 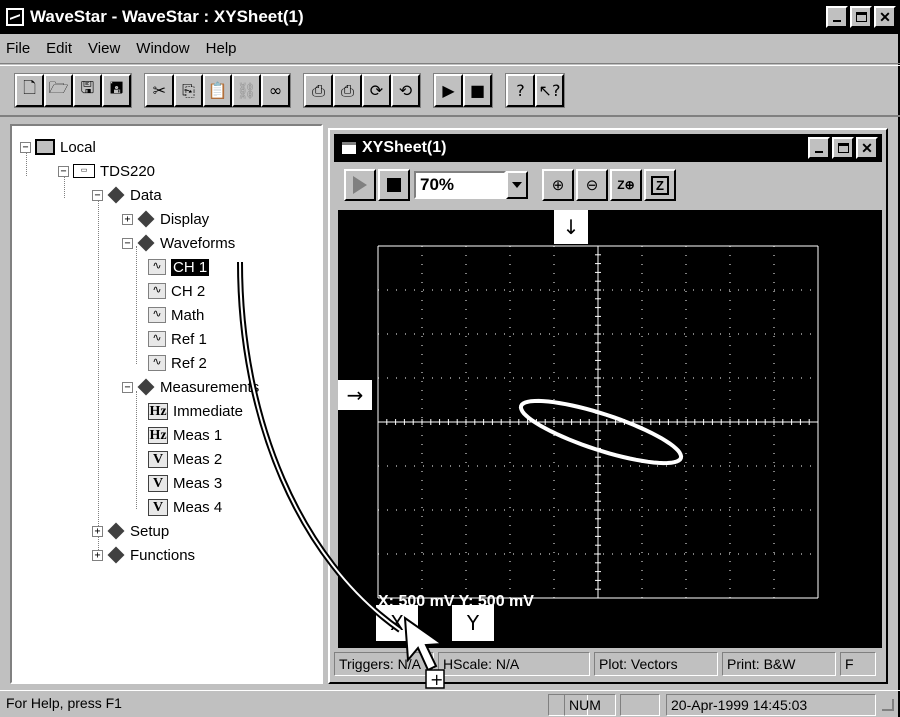 I want to click on help-hint: For Help, press F1, so click(x=64, y=703).